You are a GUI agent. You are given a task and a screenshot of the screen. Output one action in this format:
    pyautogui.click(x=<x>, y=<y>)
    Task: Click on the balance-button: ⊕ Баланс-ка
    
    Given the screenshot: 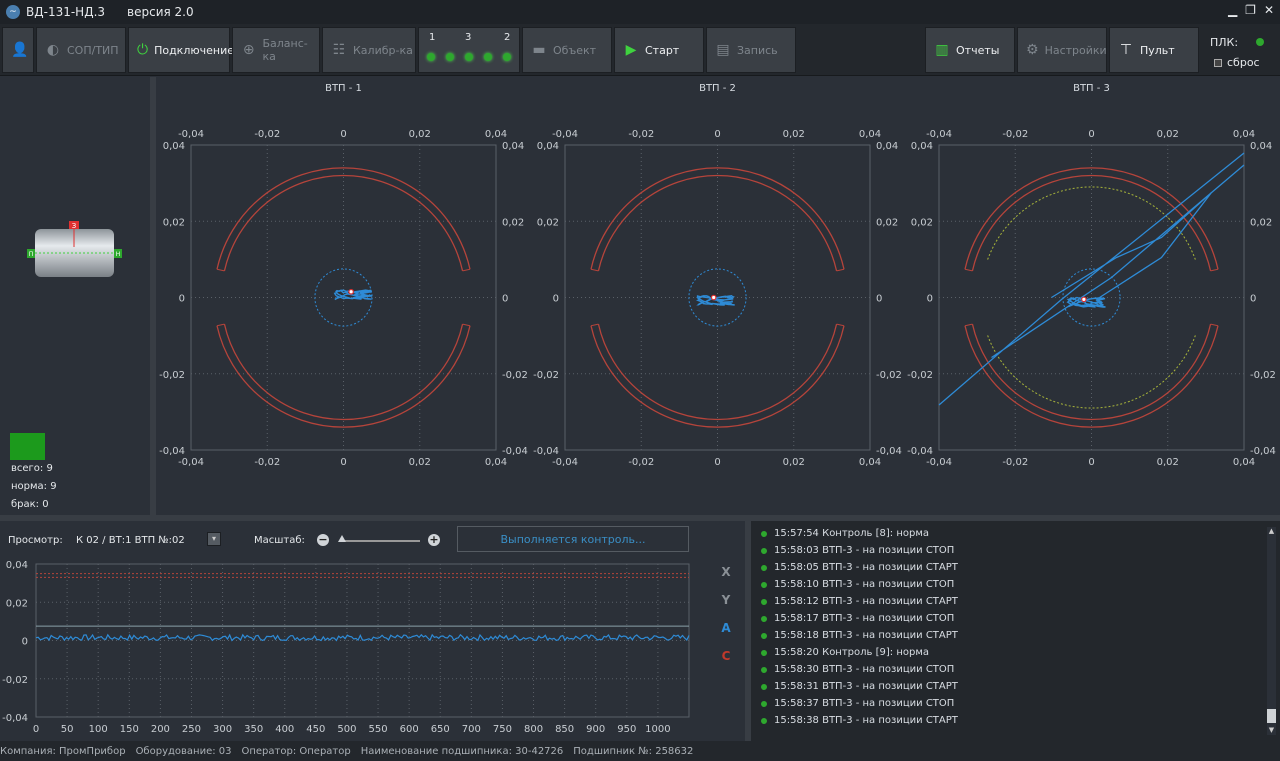 What is the action you would take?
    pyautogui.click(x=276, y=50)
    